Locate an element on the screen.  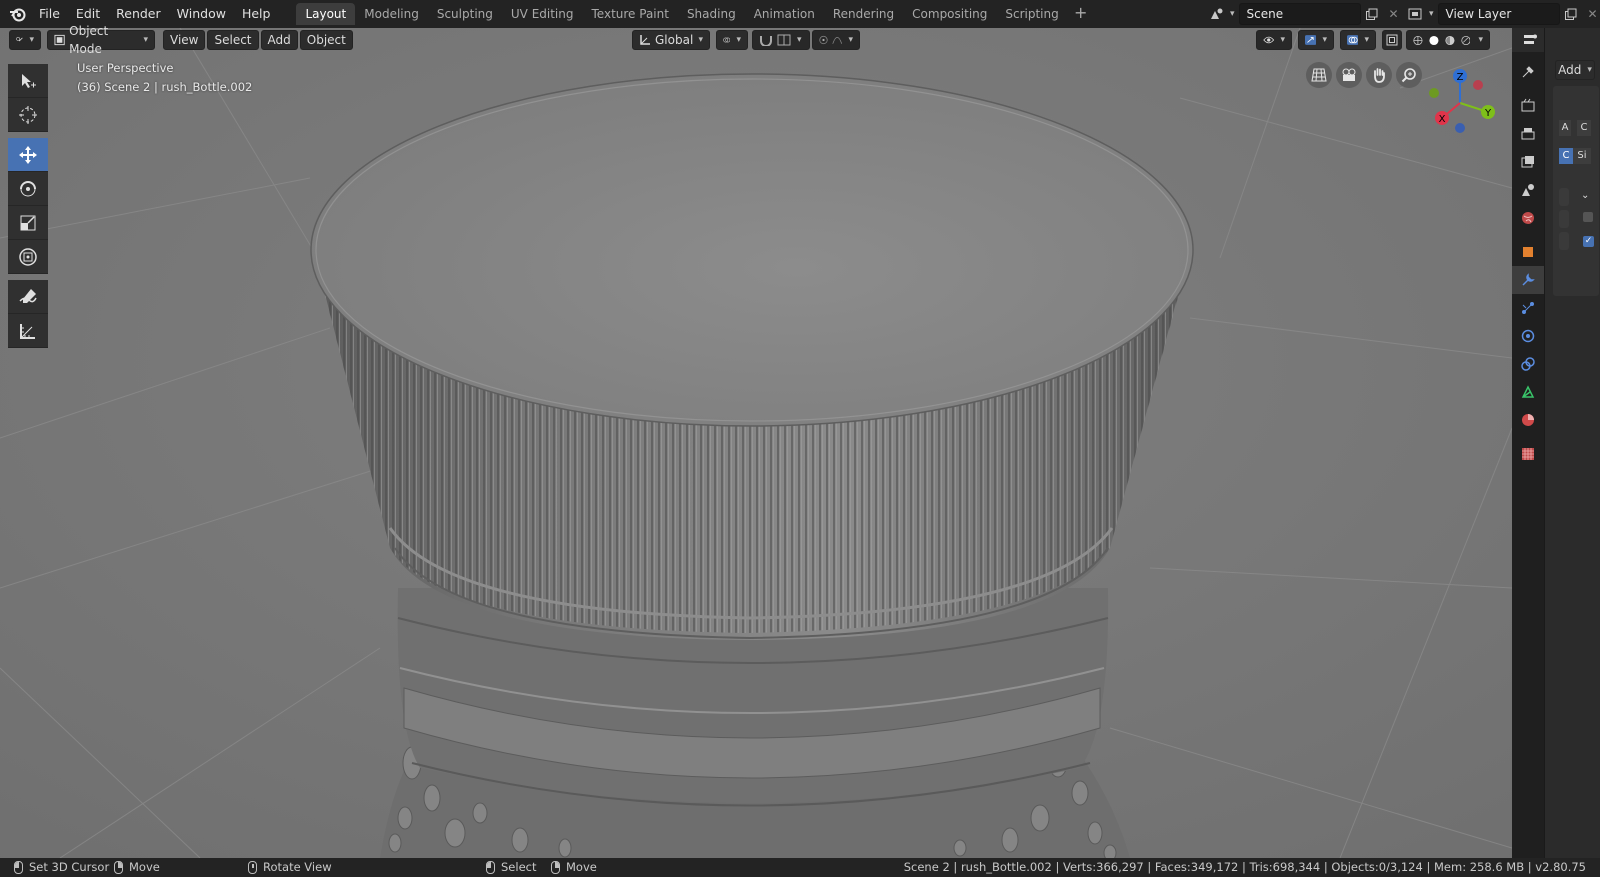
modifier-toggle-c: C is located at coordinates (1566, 156).